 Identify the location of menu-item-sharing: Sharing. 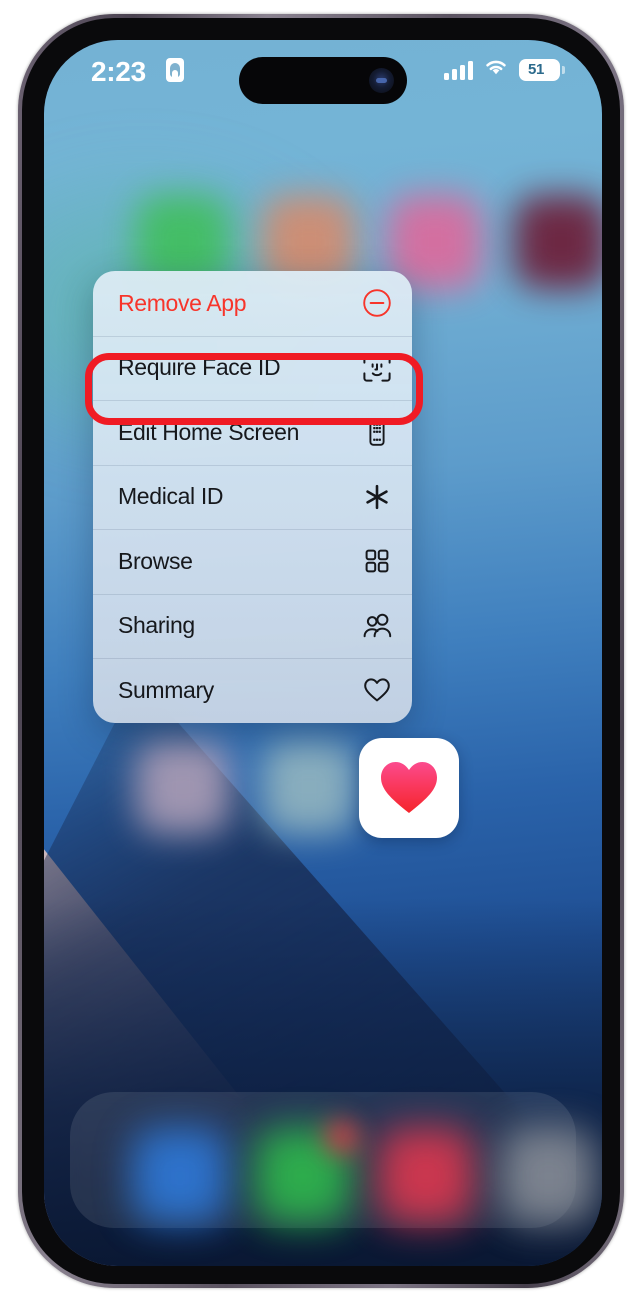
(252, 626).